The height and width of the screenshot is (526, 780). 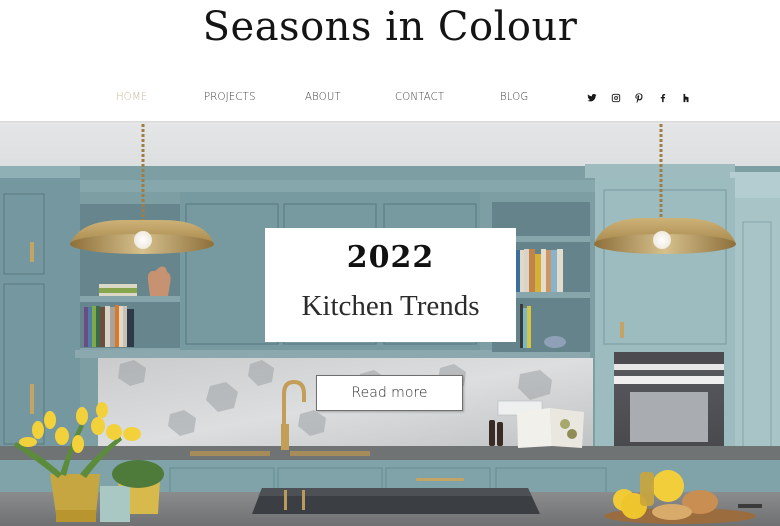 I want to click on twitter-icon, so click(x=592, y=98).